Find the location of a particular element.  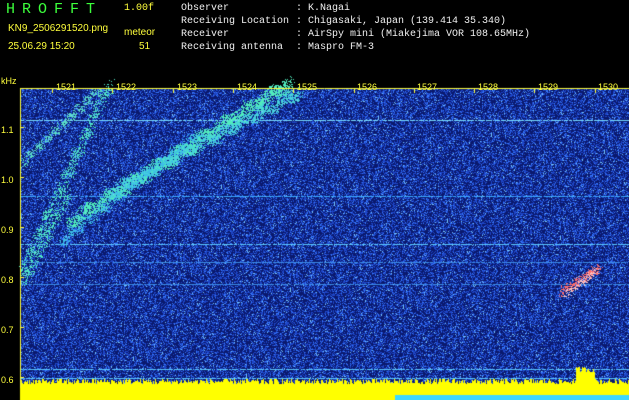

time-tick: 1523 is located at coordinates (187, 87).